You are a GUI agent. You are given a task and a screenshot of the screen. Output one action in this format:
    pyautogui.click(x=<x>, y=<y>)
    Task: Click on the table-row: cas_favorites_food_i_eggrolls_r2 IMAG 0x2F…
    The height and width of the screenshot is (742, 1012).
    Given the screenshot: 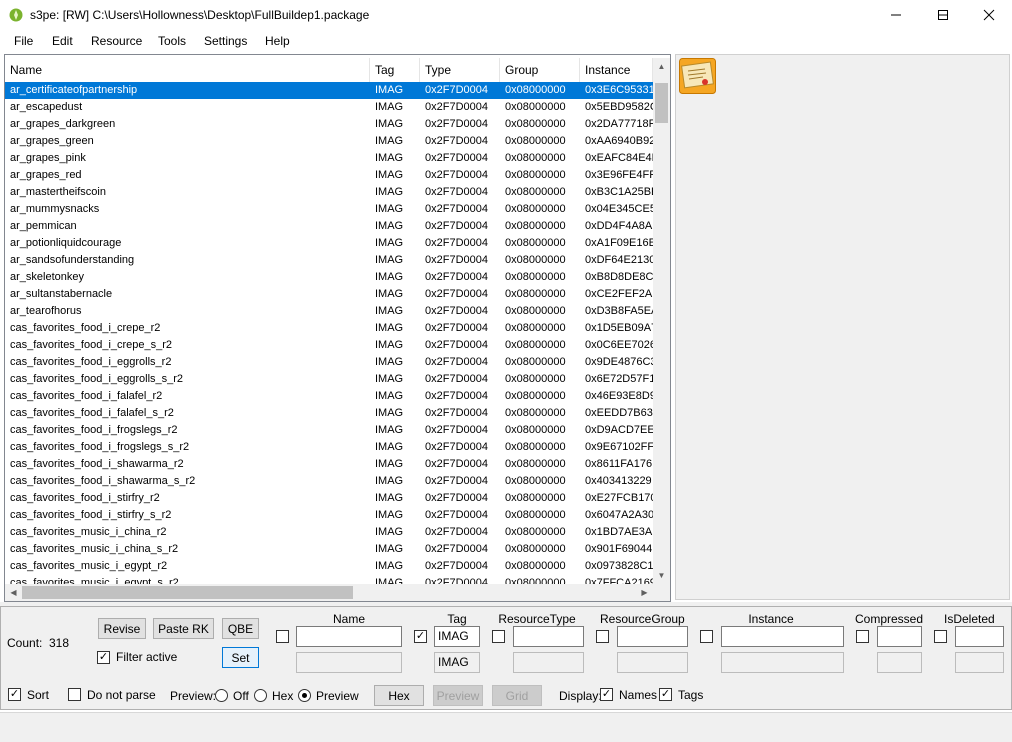 What is the action you would take?
    pyautogui.click(x=329, y=362)
    